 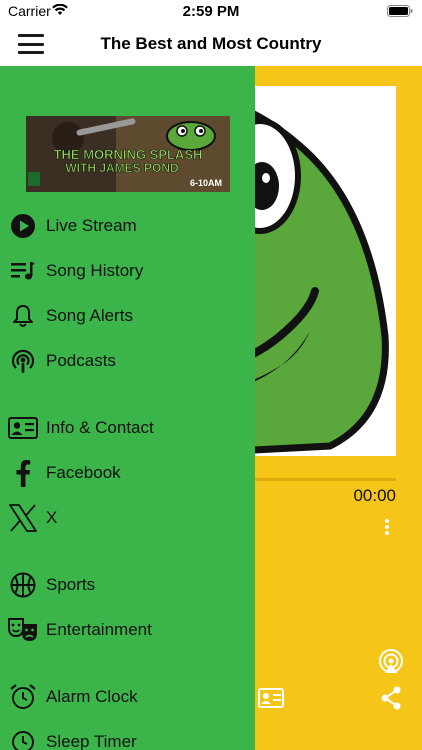 I want to click on play-circle-icon, so click(x=23, y=226).